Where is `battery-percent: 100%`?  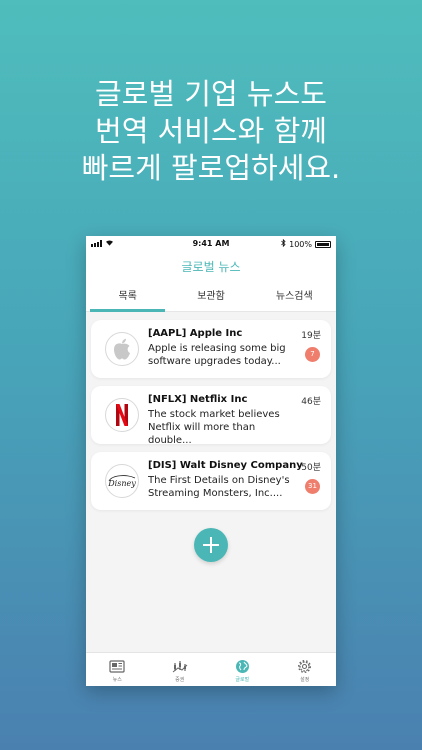 battery-percent: 100% is located at coordinates (300, 244).